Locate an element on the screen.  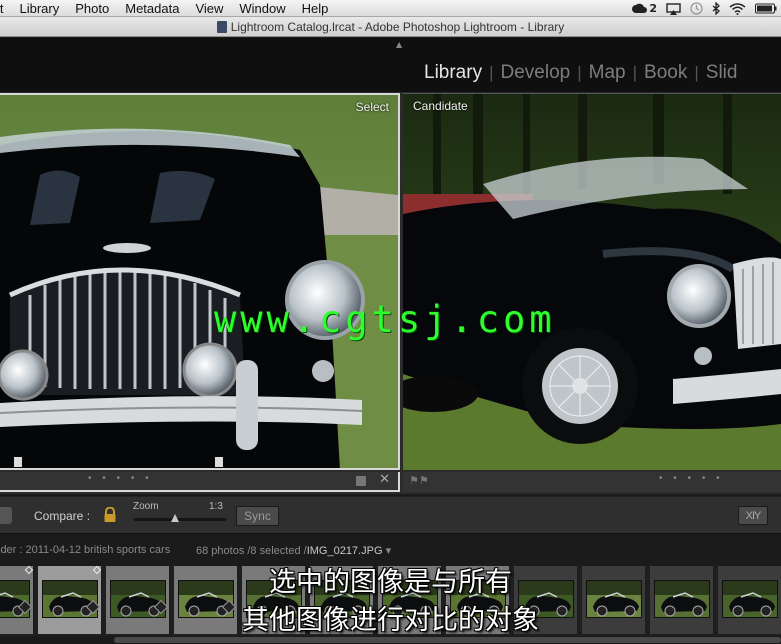
module-picker: ▲ Library | Develop | Map | Book | Slid is located at coordinates (390, 65).